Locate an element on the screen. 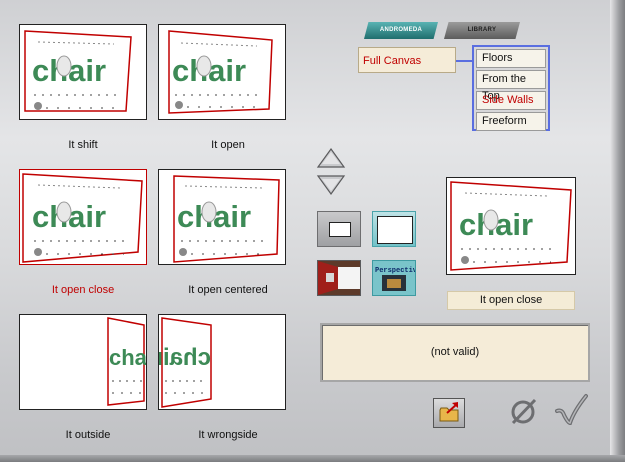 The width and height of the screenshot is (625, 462). thumbnail-caption: It open close is located at coordinates (83, 290).